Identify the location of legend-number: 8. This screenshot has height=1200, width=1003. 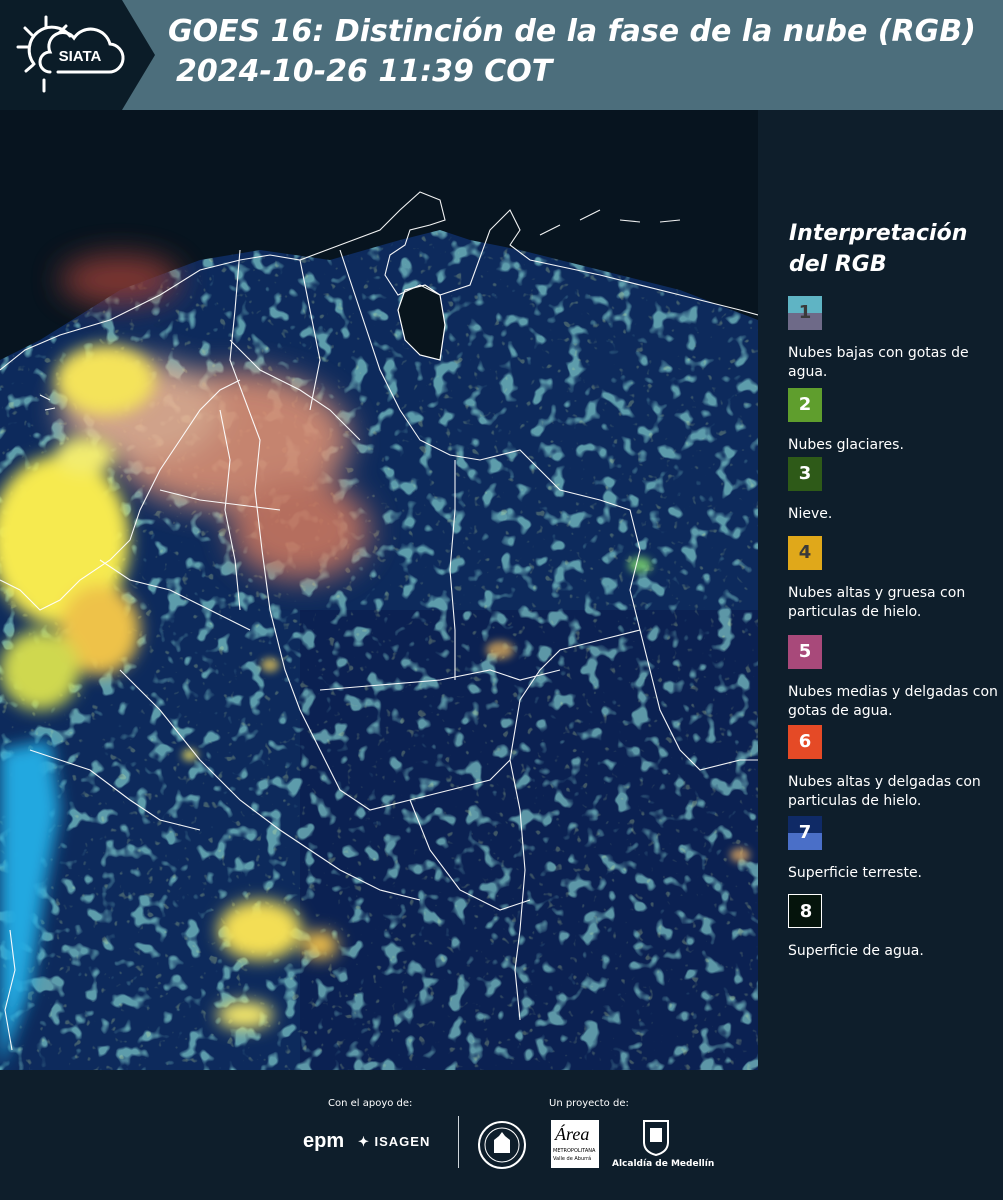
(806, 911).